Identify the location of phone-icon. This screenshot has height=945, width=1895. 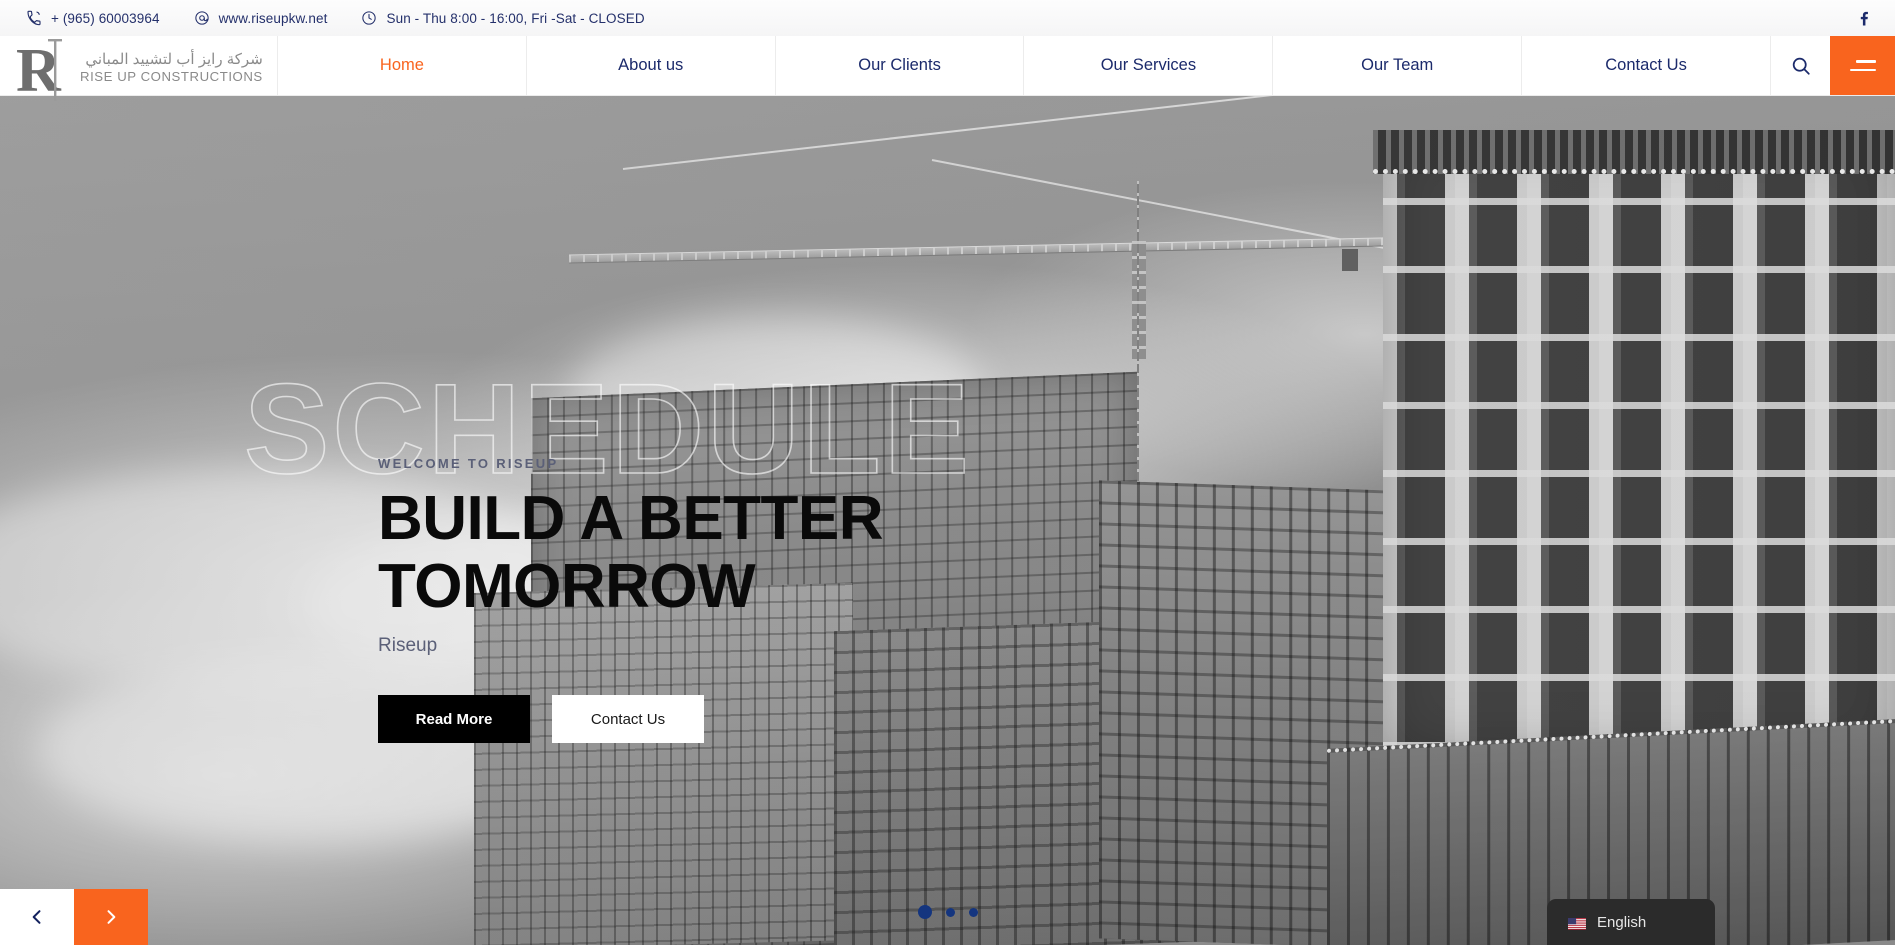
(34, 18).